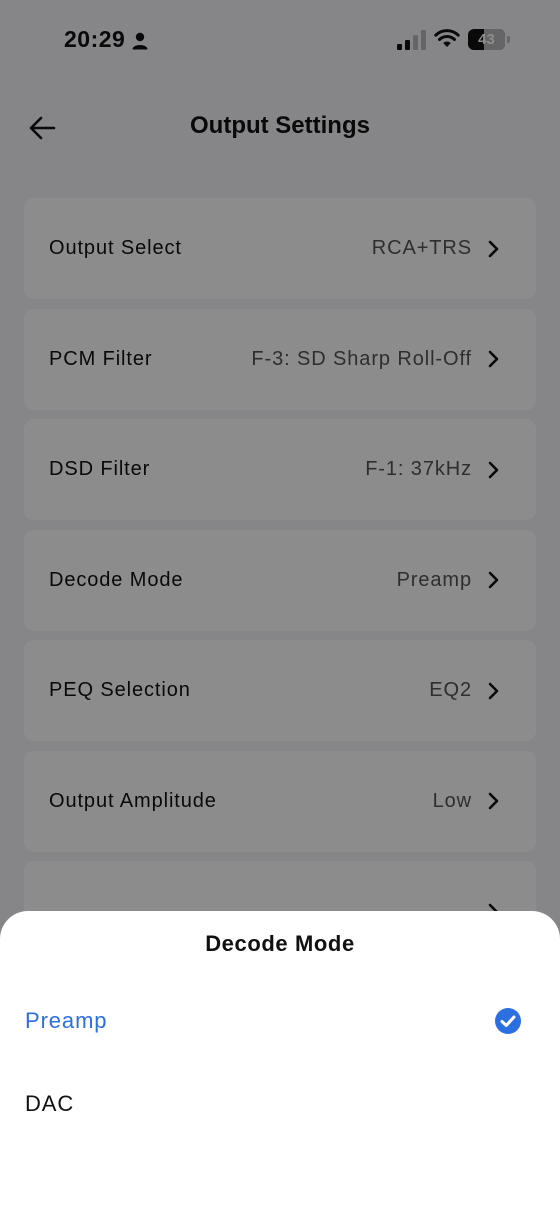 This screenshot has width=560, height=1213. What do you see at coordinates (508, 1021) in the screenshot?
I see `check-circle-icon` at bounding box center [508, 1021].